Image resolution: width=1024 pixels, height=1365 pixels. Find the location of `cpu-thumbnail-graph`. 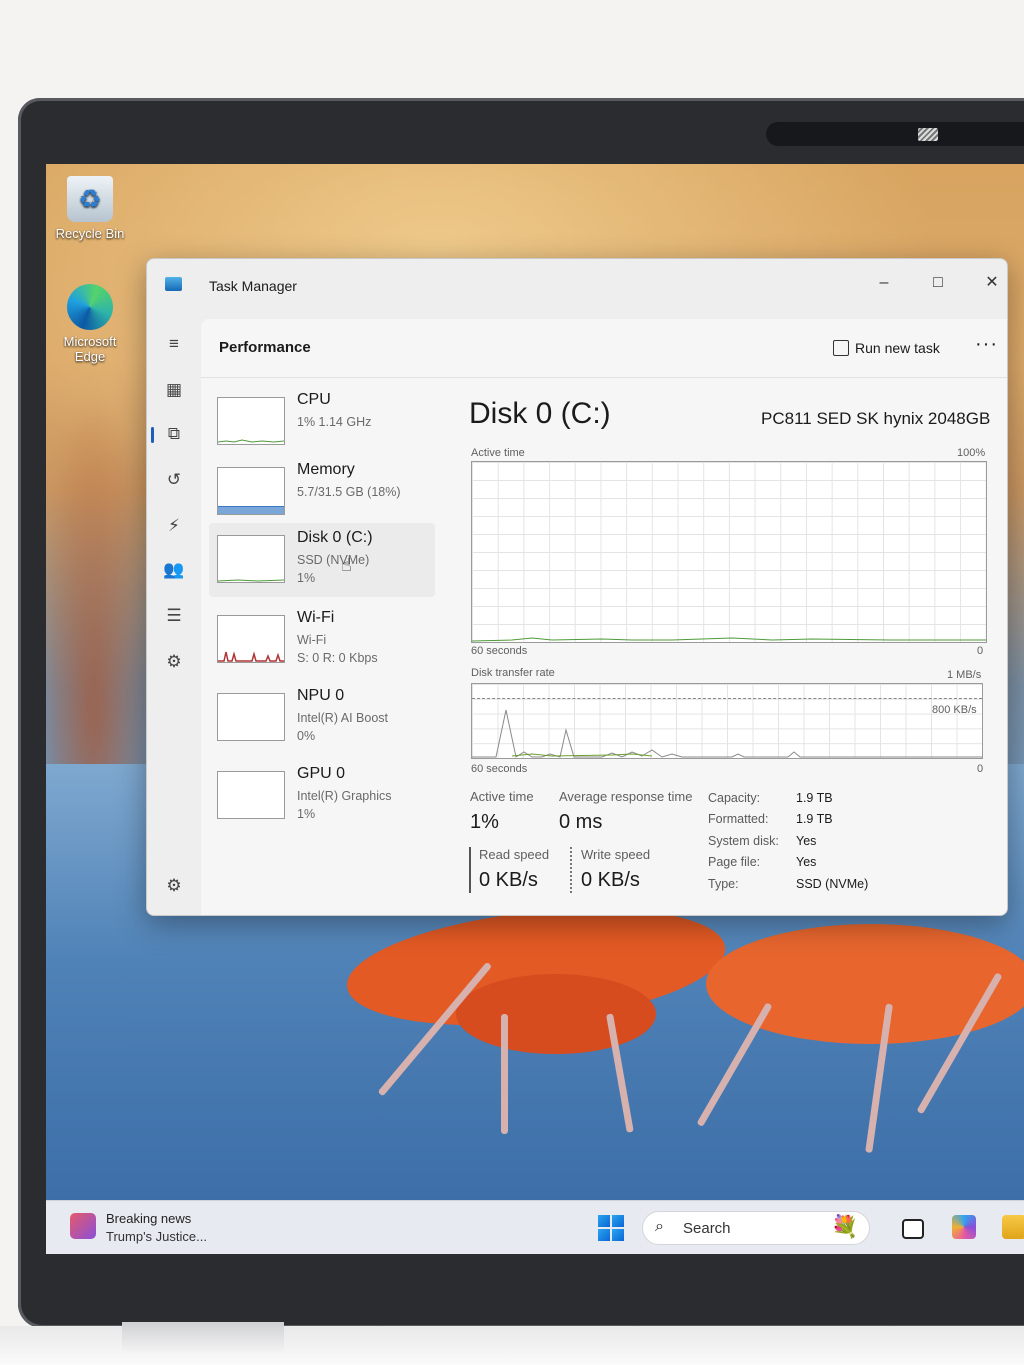

cpu-thumbnail-graph is located at coordinates (251, 421).